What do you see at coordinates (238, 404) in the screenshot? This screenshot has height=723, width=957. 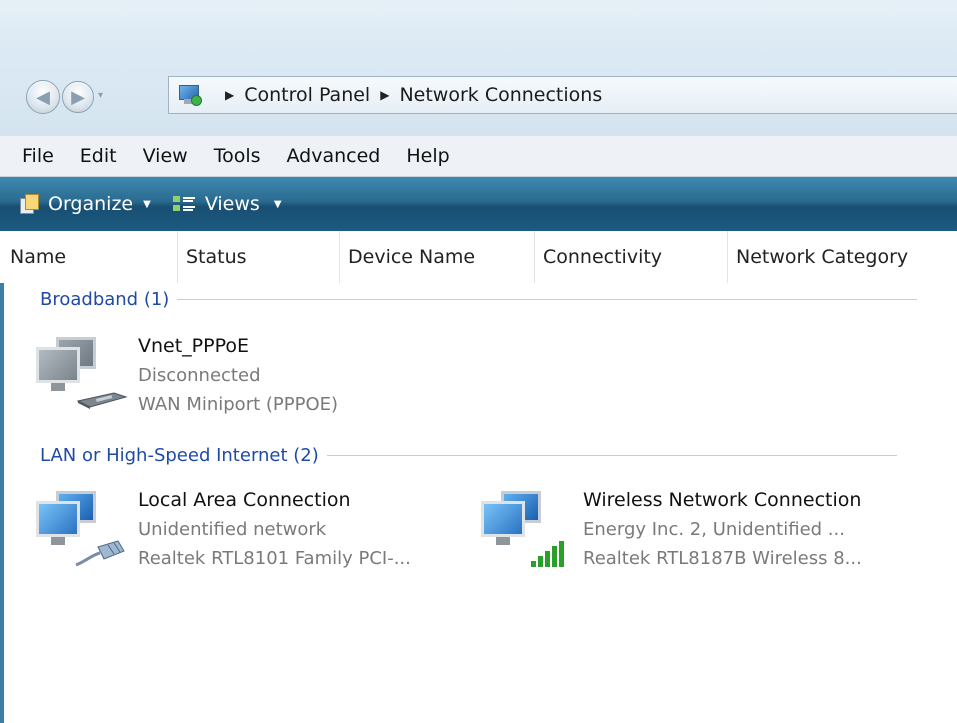 I see `connection-device: WAN Miniport (PPPOE)` at bounding box center [238, 404].